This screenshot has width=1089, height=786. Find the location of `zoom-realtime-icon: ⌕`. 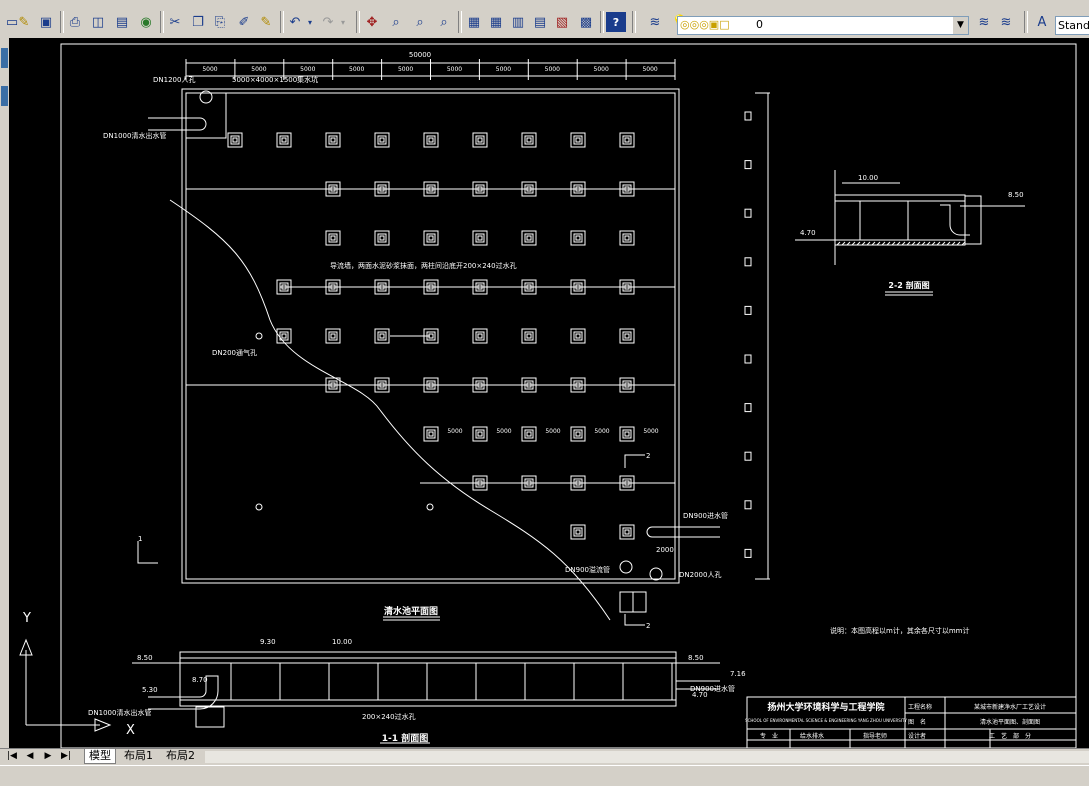

zoom-realtime-icon: ⌕ is located at coordinates (396, 22).